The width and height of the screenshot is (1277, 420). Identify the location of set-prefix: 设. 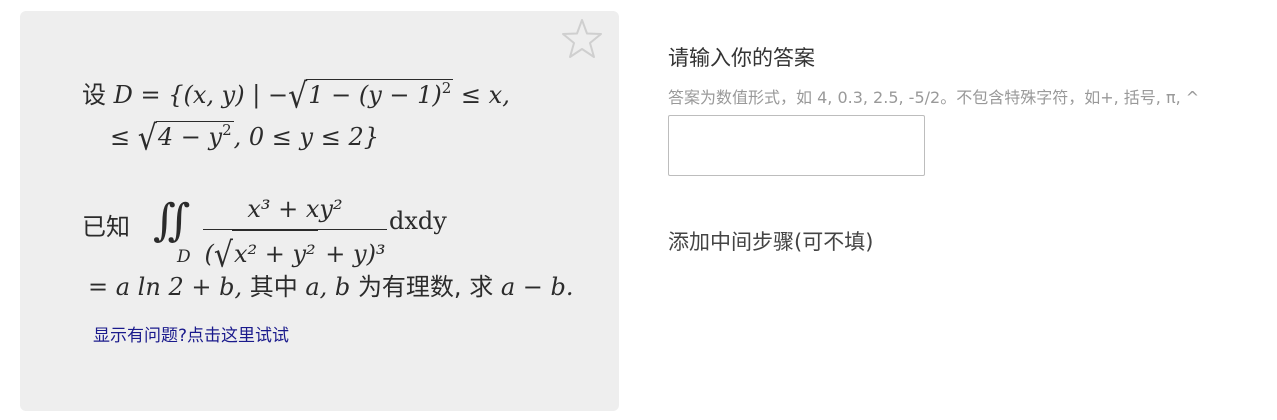
(94, 95).